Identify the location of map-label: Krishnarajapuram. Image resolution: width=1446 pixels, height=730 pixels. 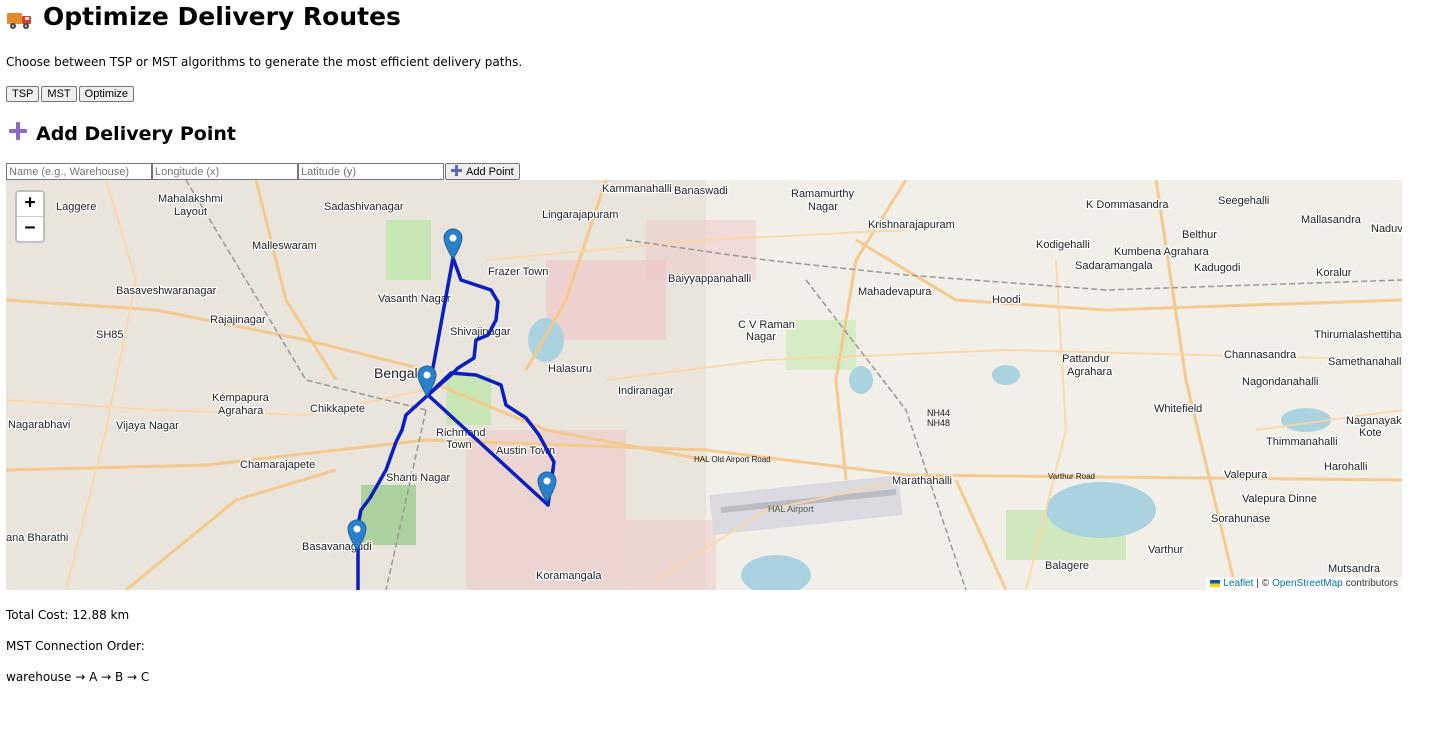
(911, 225).